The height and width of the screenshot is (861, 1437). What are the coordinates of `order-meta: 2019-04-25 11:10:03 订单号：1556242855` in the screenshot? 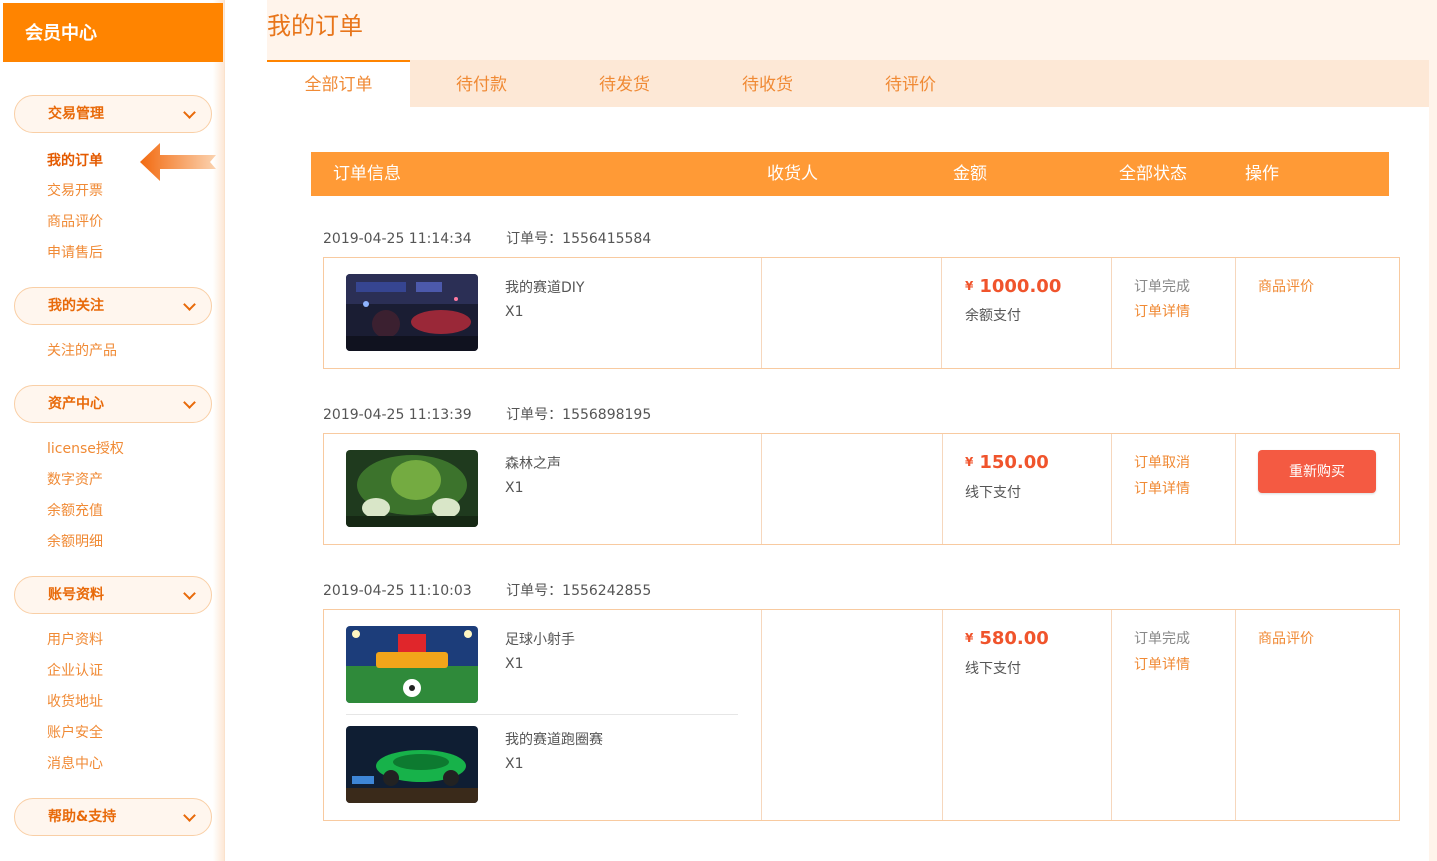 It's located at (487, 590).